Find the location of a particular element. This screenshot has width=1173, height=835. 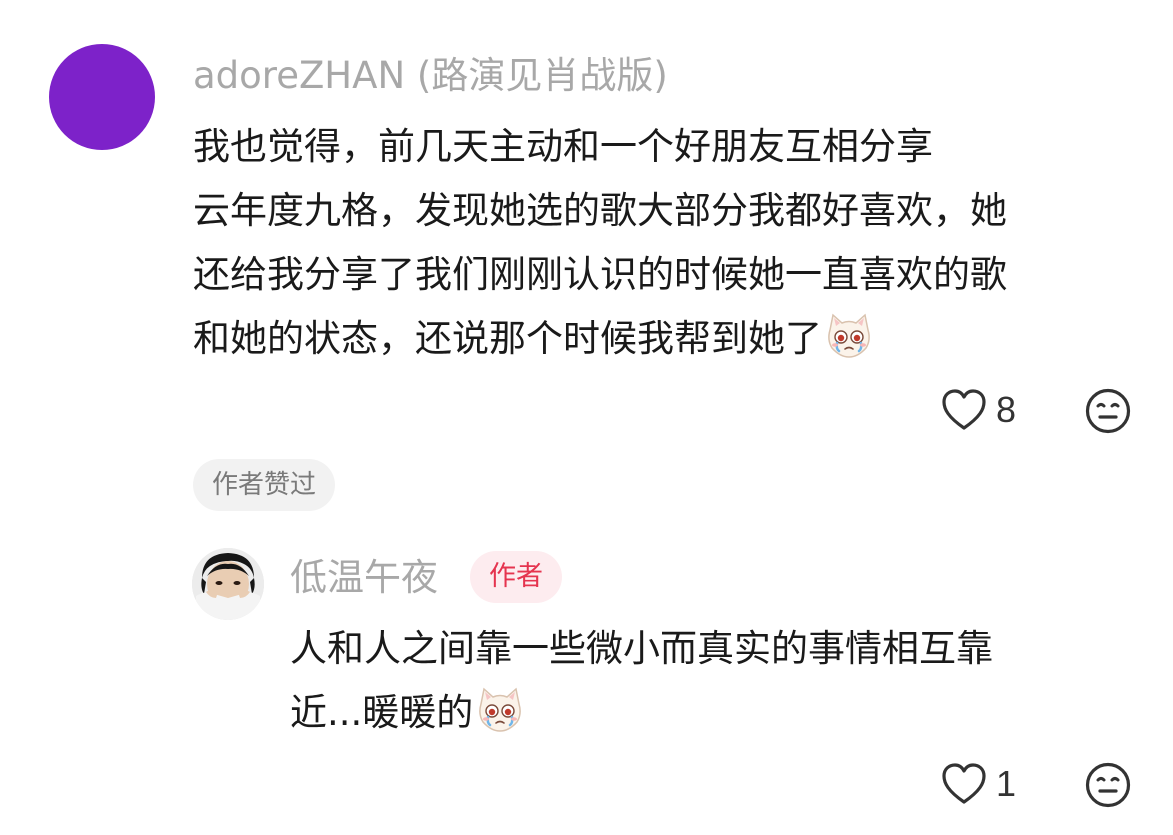

reply-avatar is located at coordinates (228, 584).